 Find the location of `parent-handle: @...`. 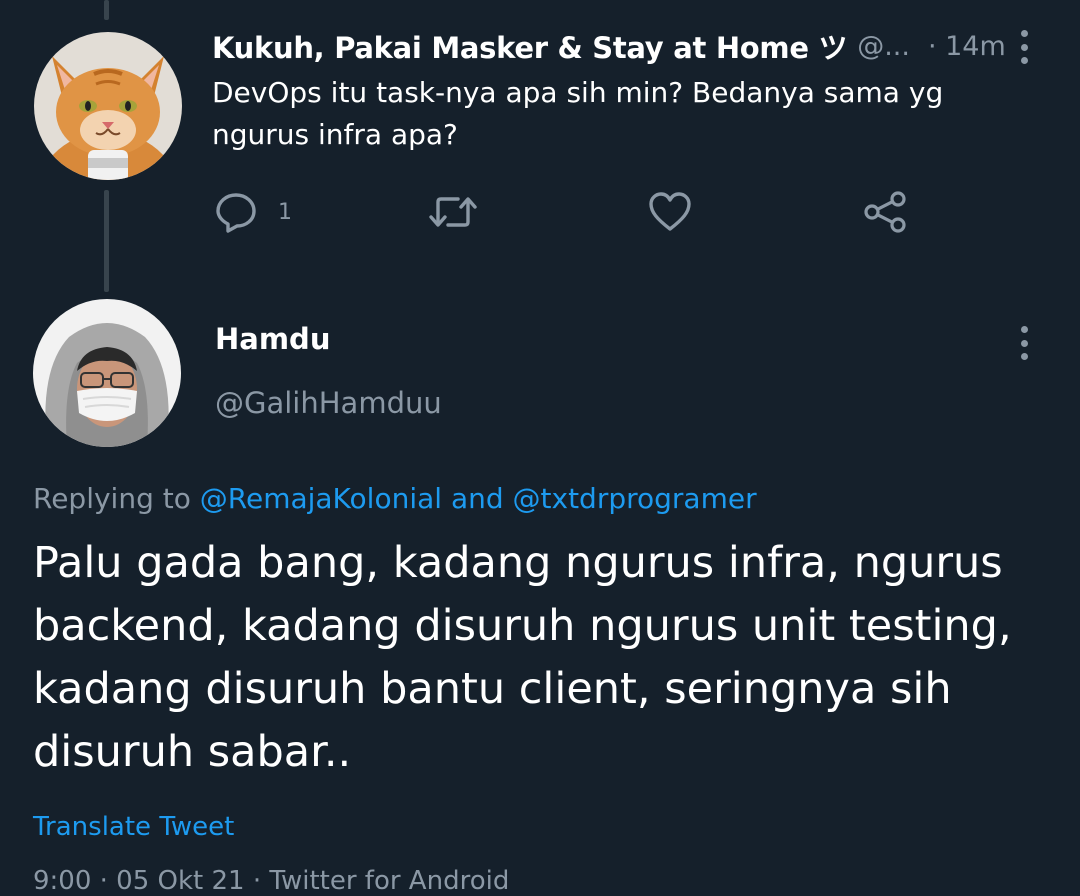

parent-handle: @... is located at coordinates (883, 46).